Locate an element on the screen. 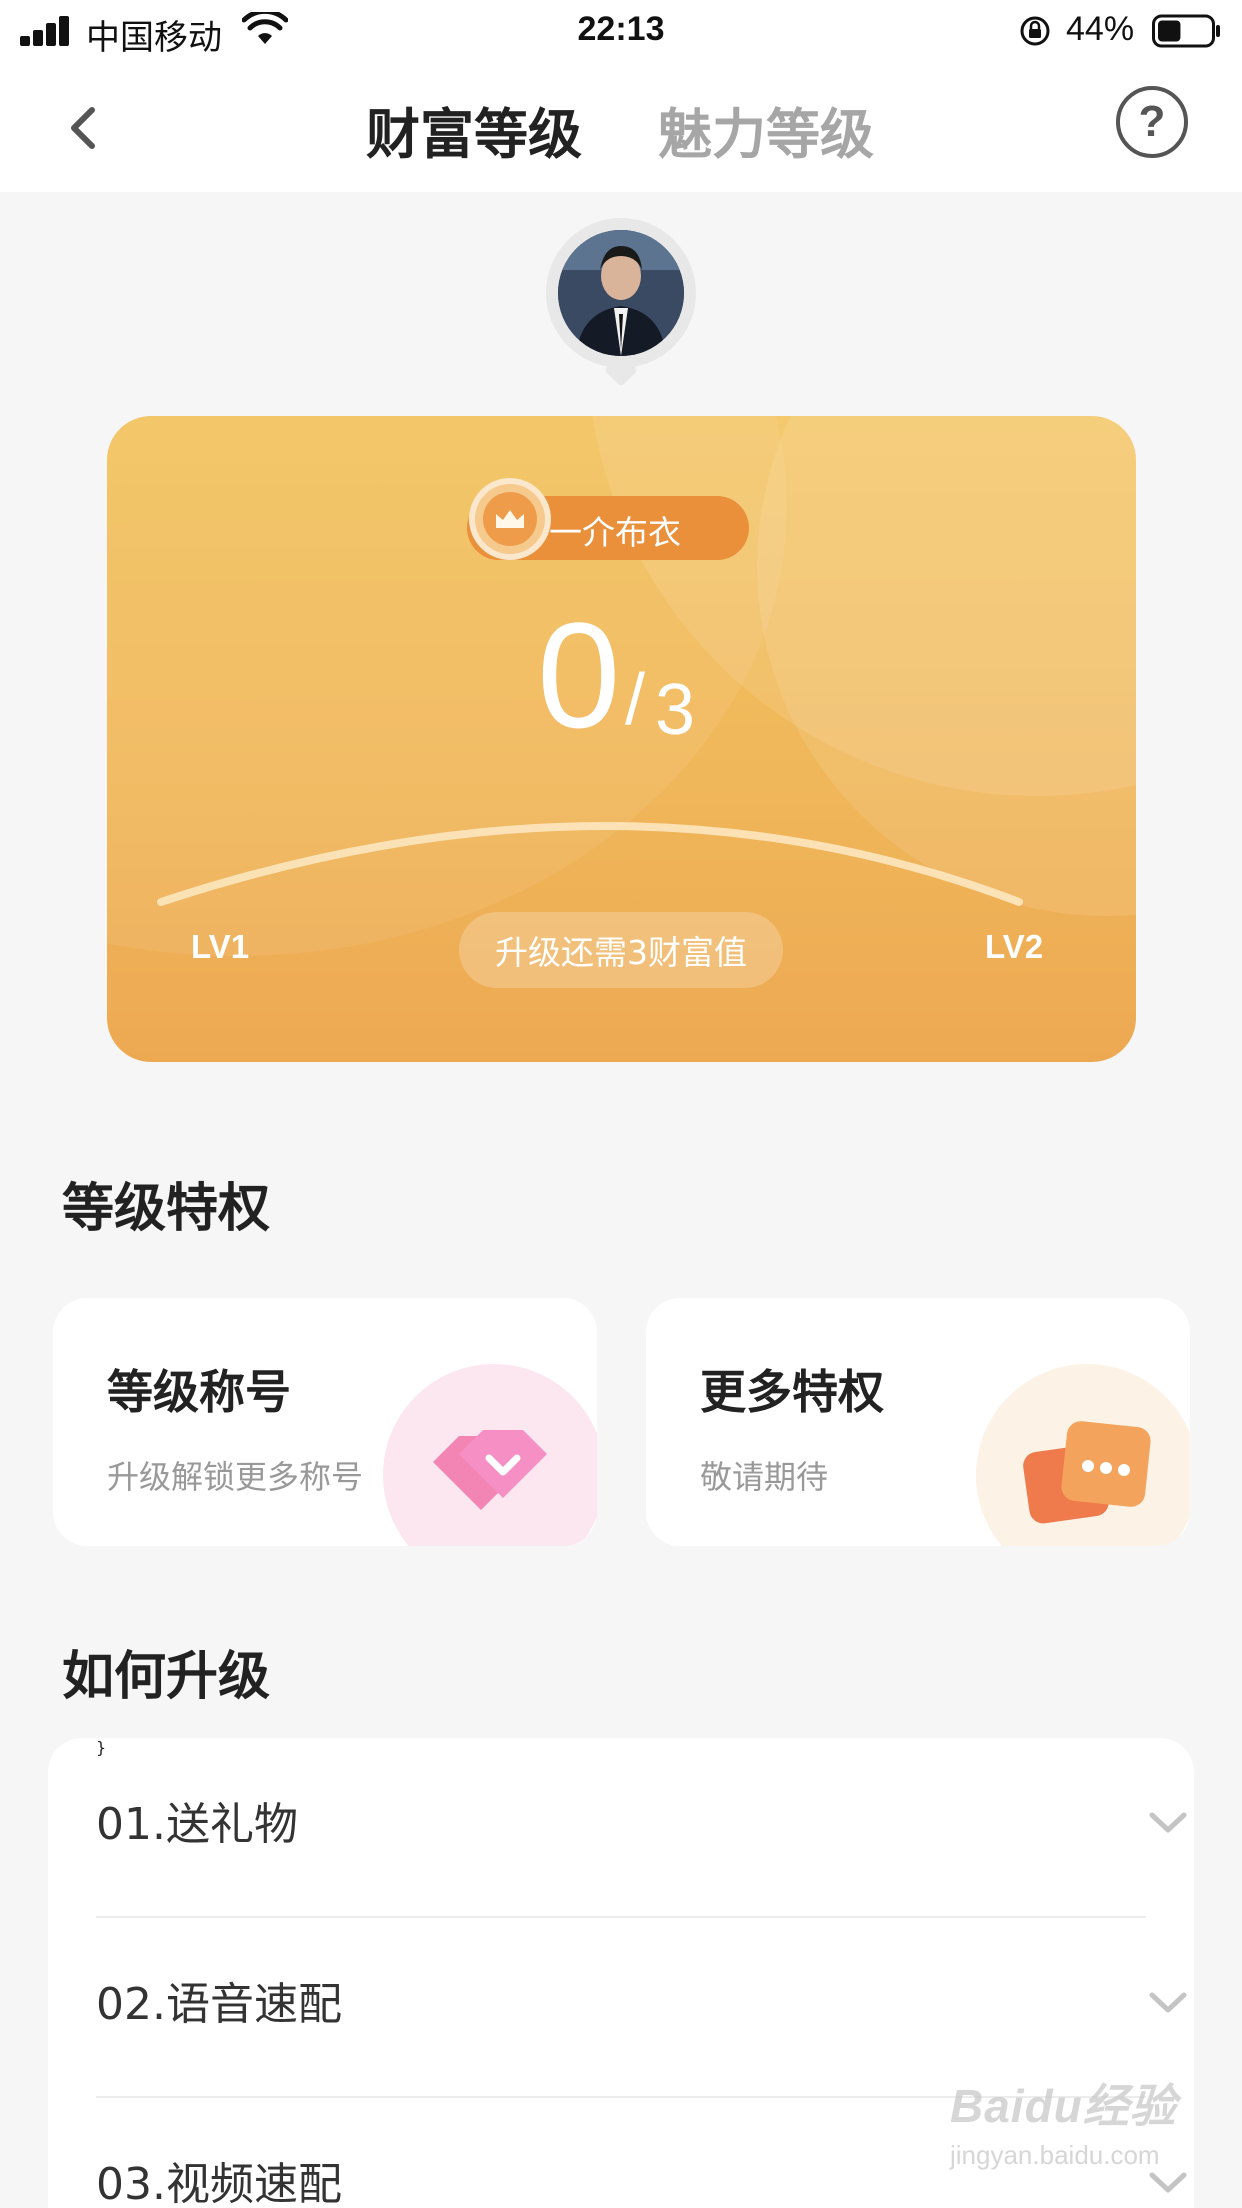 Image resolution: width=1242 pixels, height=2208 pixels. privilege-card-more: 更多特权 敬请期待 is located at coordinates (918, 1422).